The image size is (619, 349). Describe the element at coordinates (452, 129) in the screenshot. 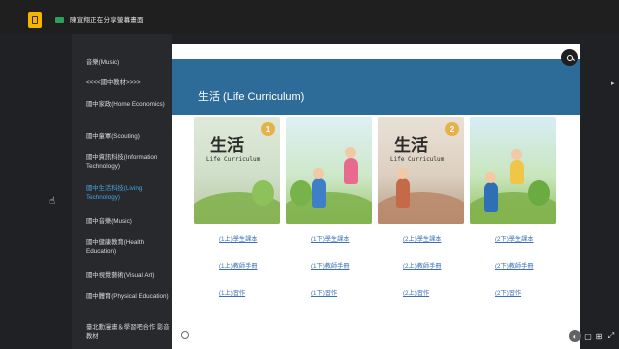

I see `volume-badge: 2` at that location.